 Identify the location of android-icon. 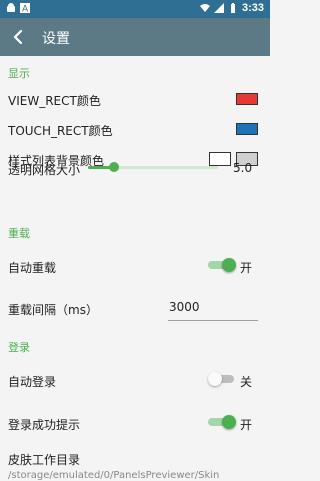
(11, 7).